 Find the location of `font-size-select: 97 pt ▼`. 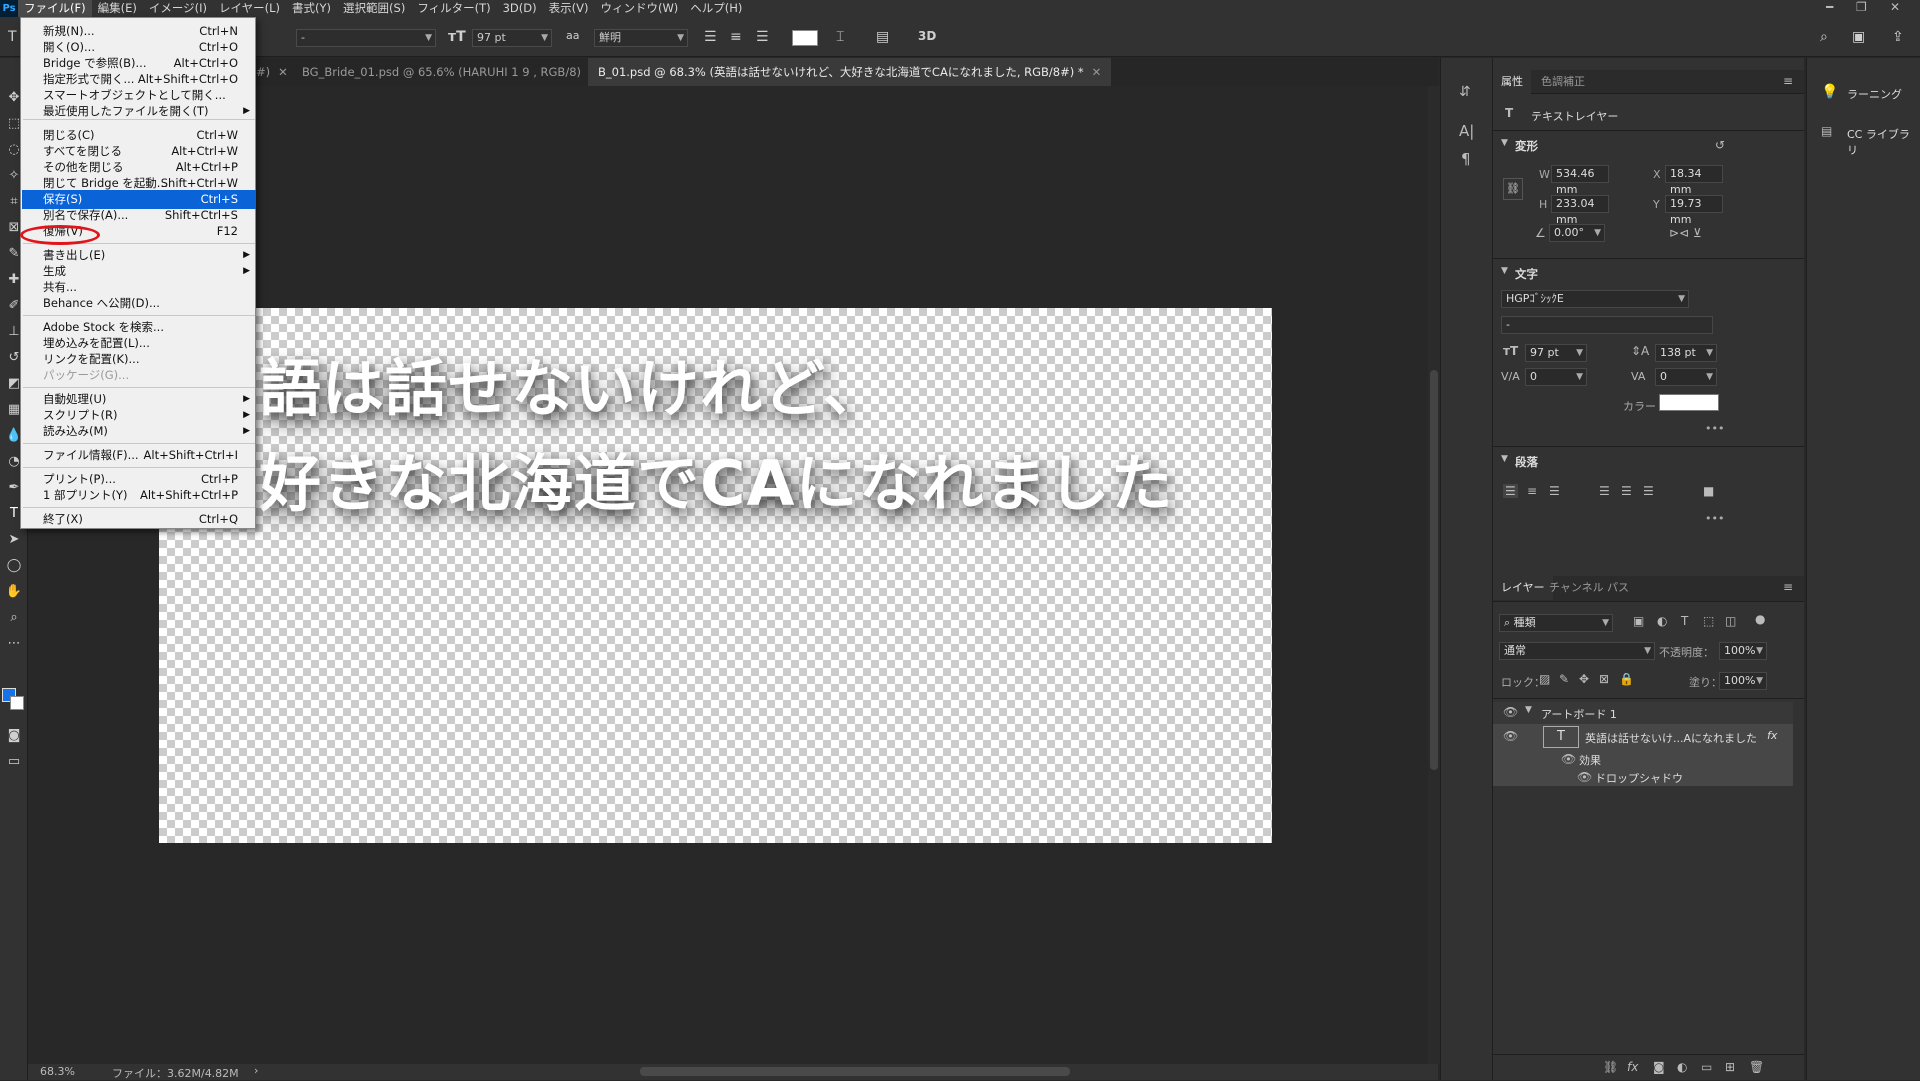

font-size-select: 97 pt ▼ is located at coordinates (512, 38).